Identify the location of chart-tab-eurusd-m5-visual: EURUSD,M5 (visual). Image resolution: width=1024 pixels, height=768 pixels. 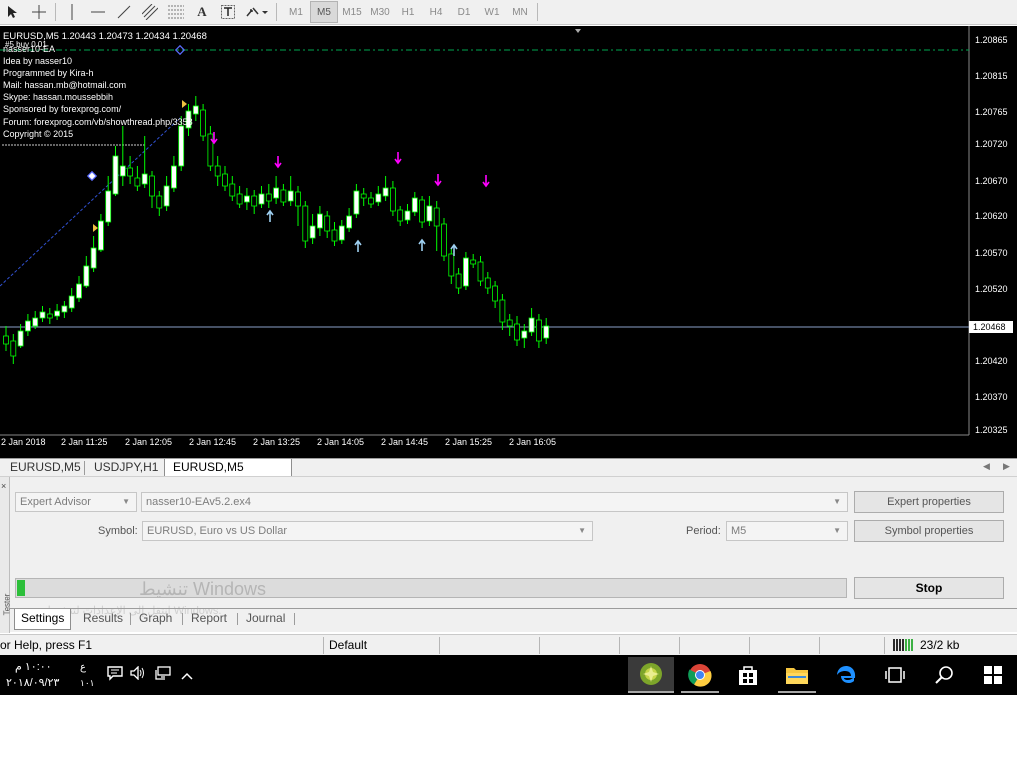
(228, 475).